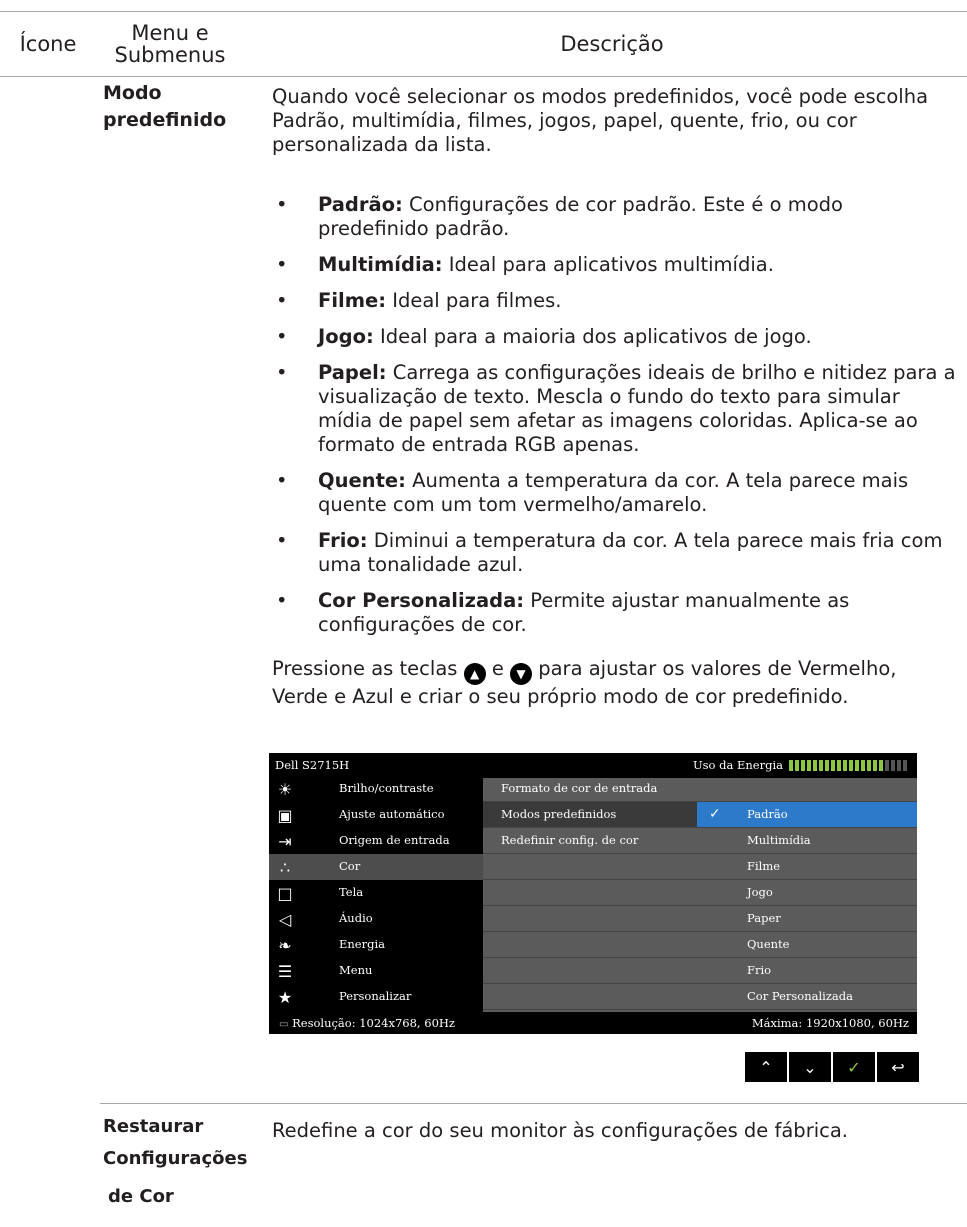 This screenshot has width=967, height=1227. What do you see at coordinates (800, 996) in the screenshot?
I see `osd-option-label: Cor Personalizada` at bounding box center [800, 996].